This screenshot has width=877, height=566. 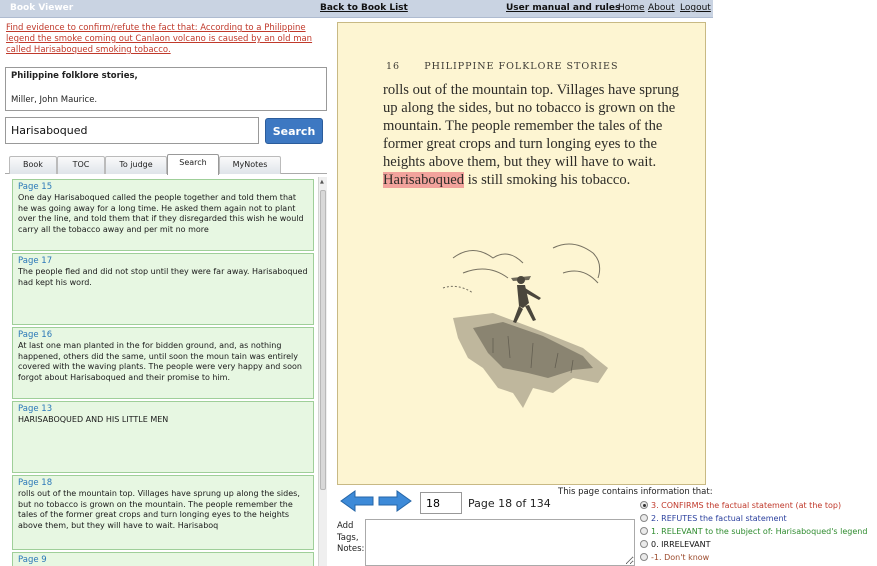 What do you see at coordinates (357, 501) in the screenshot?
I see `previous-page-arrow-icon` at bounding box center [357, 501].